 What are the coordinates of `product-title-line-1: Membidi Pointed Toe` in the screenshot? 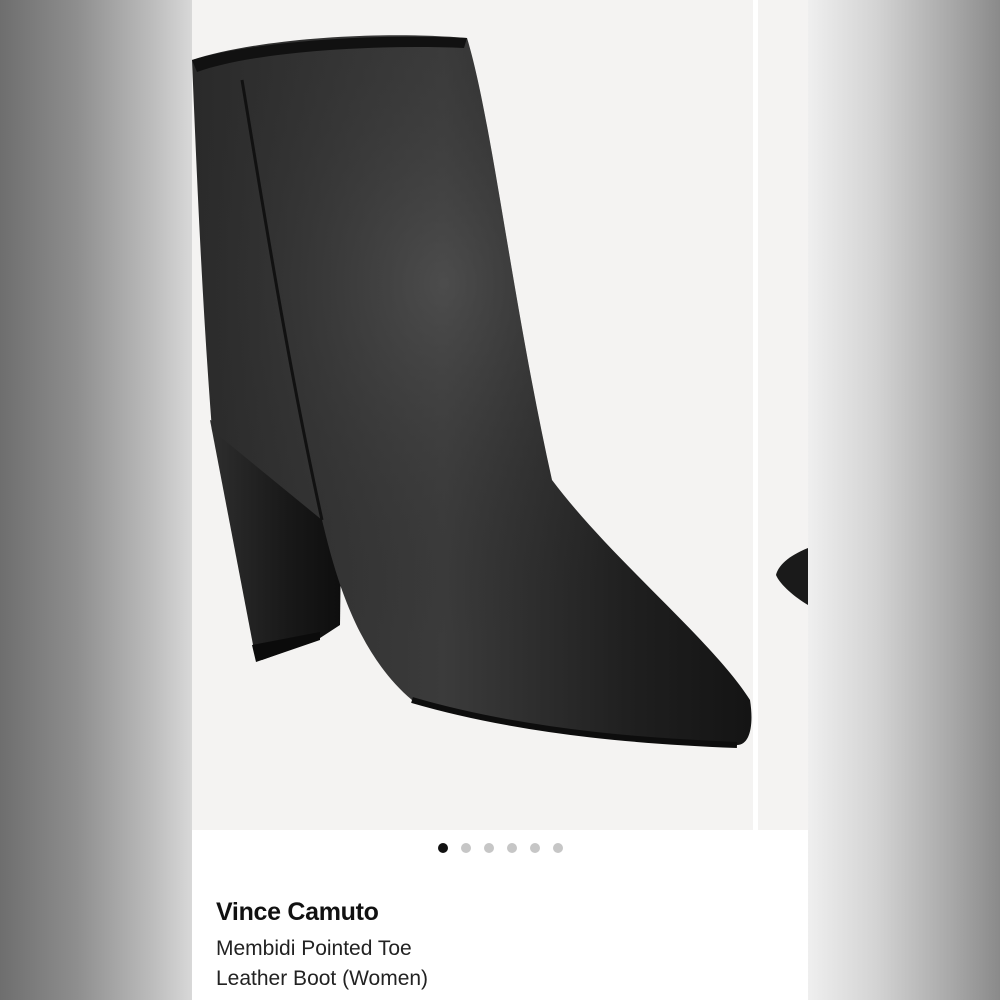 It's located at (314, 948).